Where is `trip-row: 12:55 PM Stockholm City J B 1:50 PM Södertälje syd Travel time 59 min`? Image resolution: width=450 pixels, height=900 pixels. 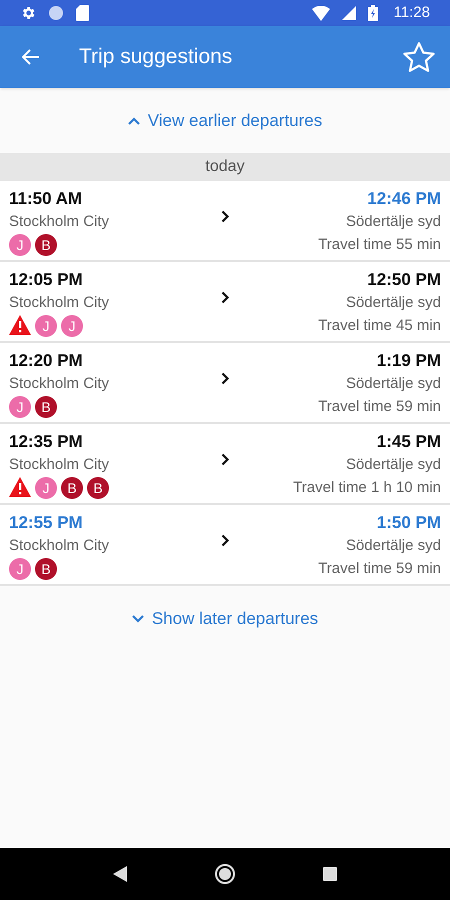
trip-row: 12:55 PM Stockholm City J B 1:50 PM Södertälje syd Travel time 59 min is located at coordinates (225, 545).